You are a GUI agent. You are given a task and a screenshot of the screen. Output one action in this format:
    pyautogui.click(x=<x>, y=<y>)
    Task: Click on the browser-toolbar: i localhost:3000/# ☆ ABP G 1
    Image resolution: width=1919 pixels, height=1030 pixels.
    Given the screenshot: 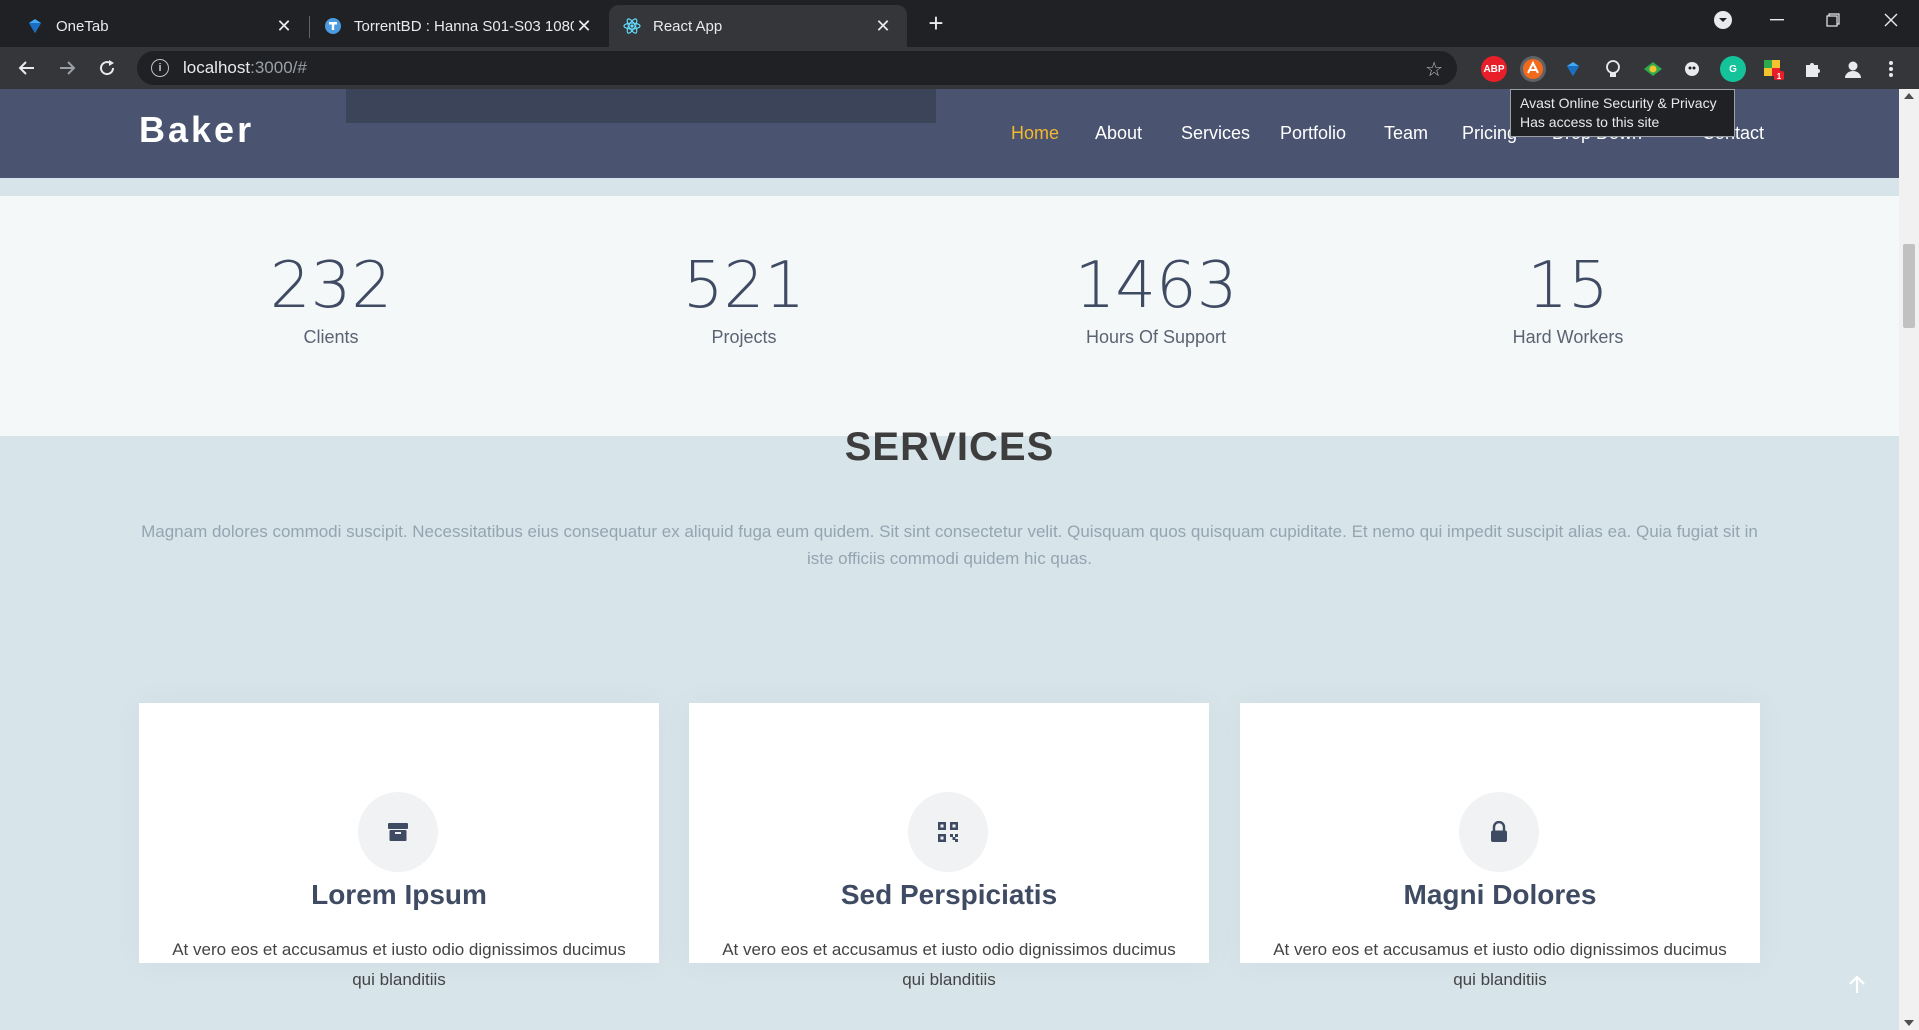 What is the action you would take?
    pyautogui.click(x=959, y=68)
    